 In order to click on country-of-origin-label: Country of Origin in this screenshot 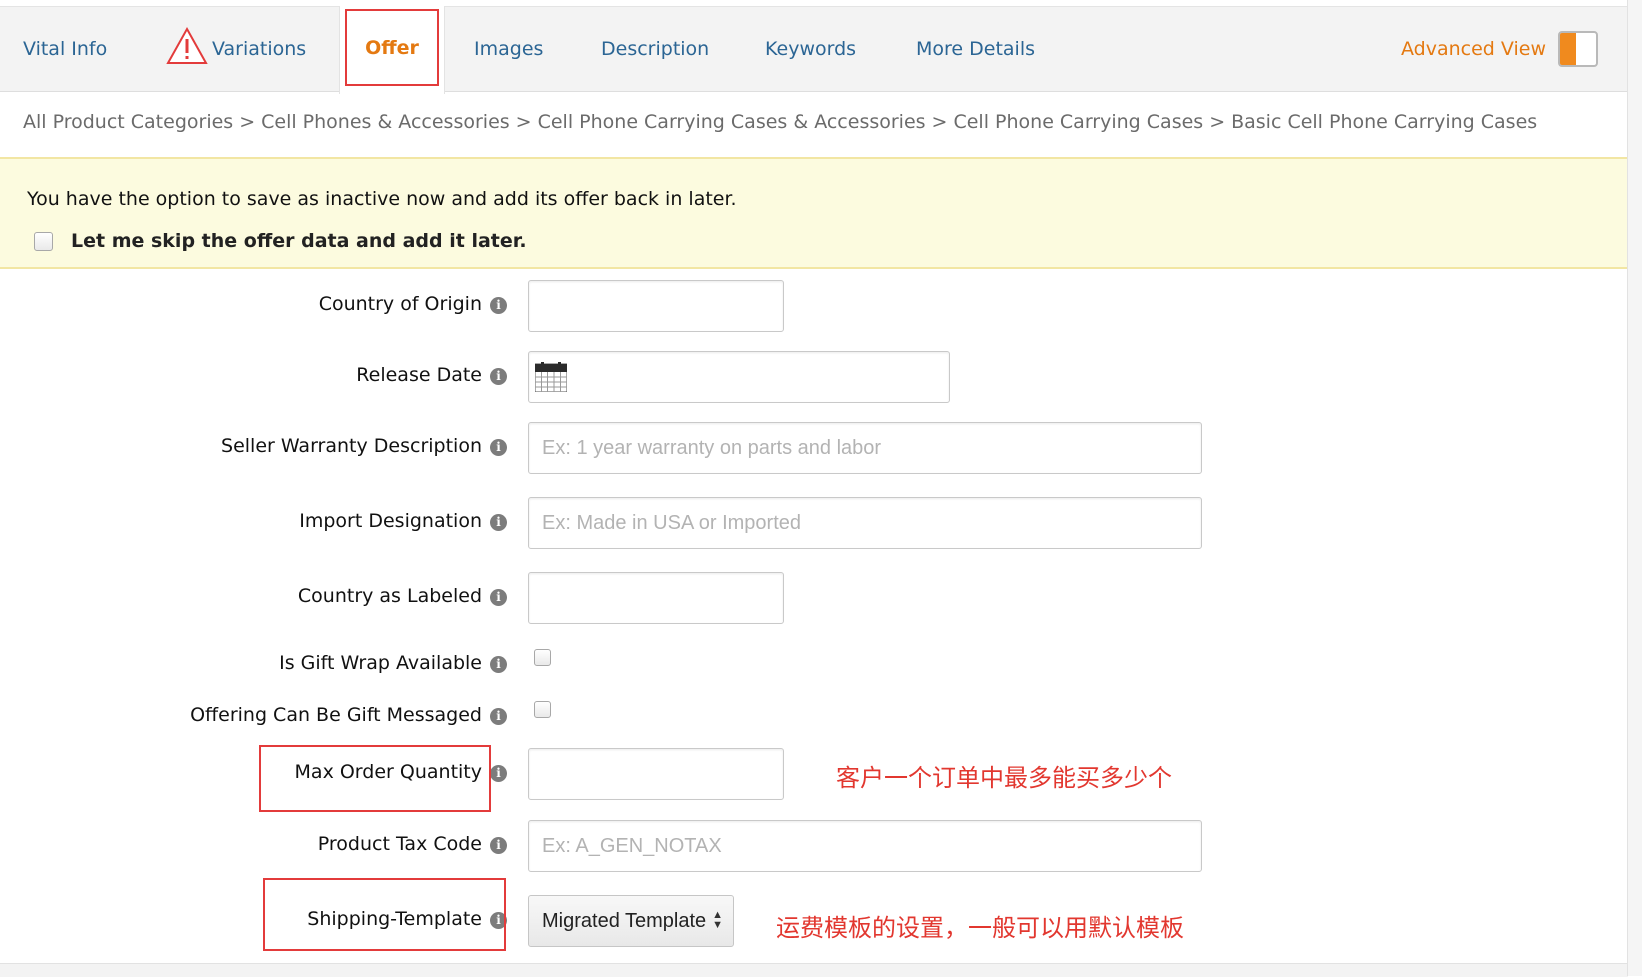, I will do `click(400, 304)`.